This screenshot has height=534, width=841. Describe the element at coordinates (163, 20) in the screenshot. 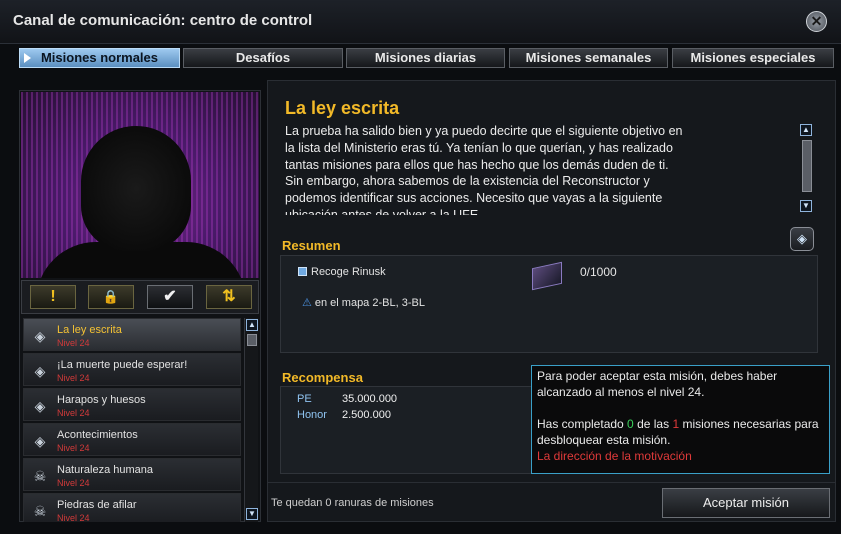

I see `window-title: Canal de comunicación: centro de control` at that location.